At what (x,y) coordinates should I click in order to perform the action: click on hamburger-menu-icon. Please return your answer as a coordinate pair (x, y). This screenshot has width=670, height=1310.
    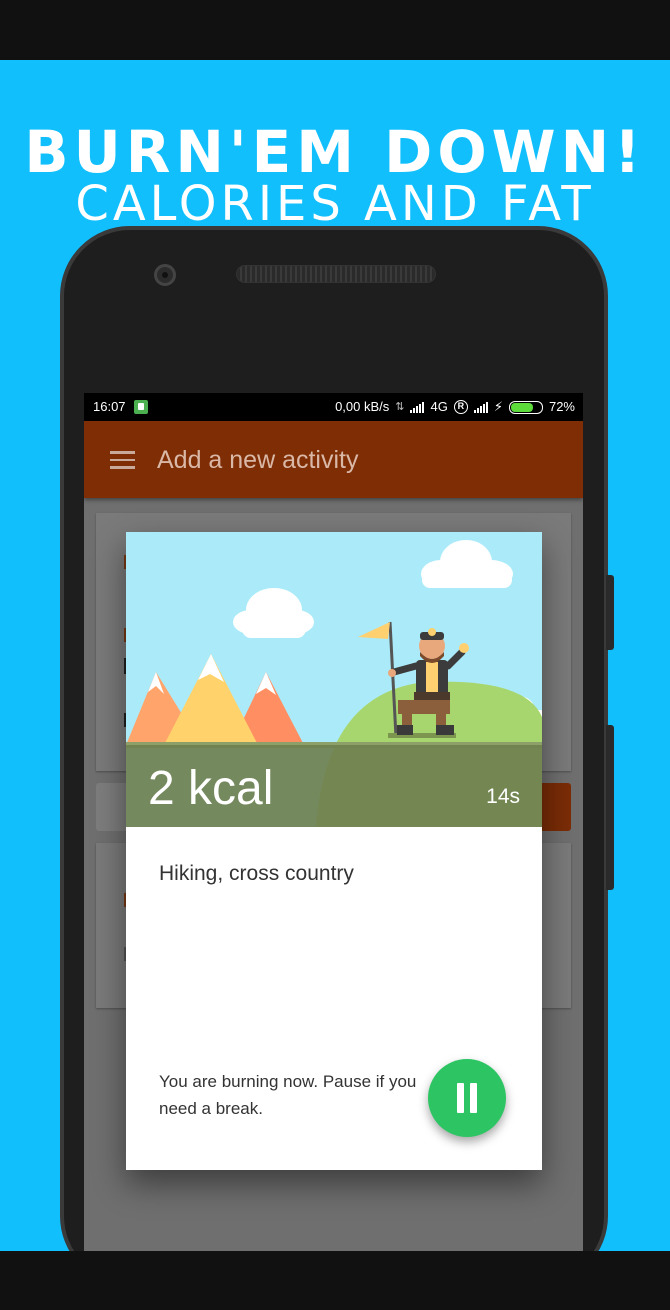
    Looking at the image, I should click on (122, 460).